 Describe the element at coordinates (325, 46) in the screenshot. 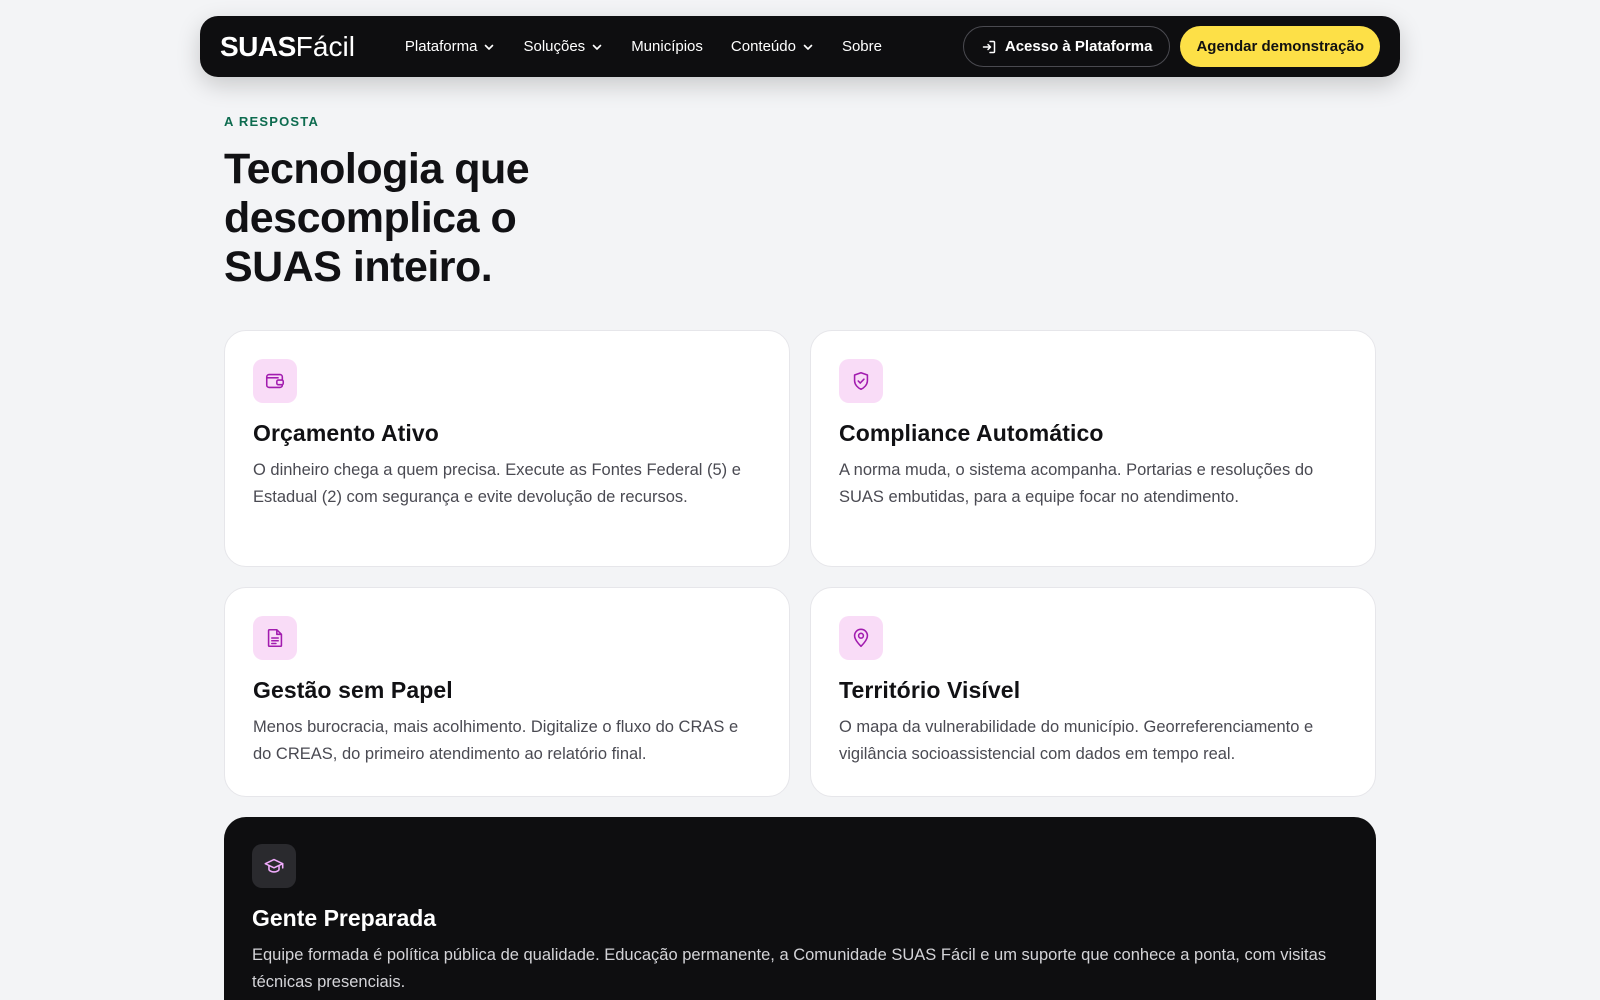

I see `logo-light-text: Fácil` at that location.